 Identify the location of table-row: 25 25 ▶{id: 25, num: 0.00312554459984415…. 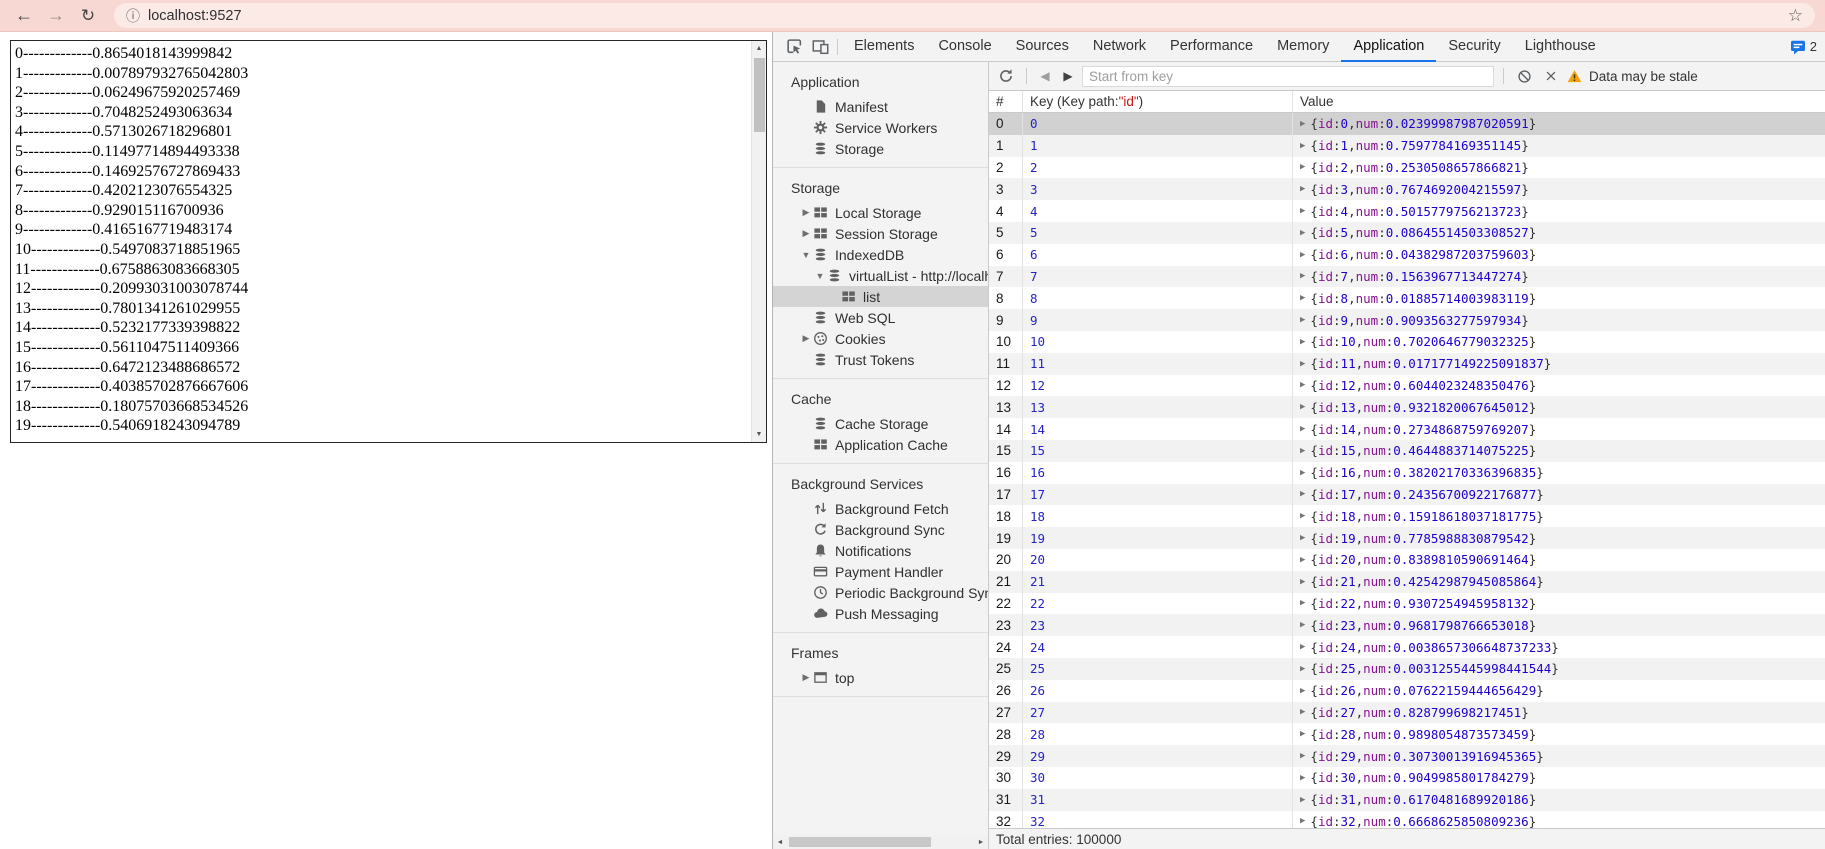
(1407, 668).